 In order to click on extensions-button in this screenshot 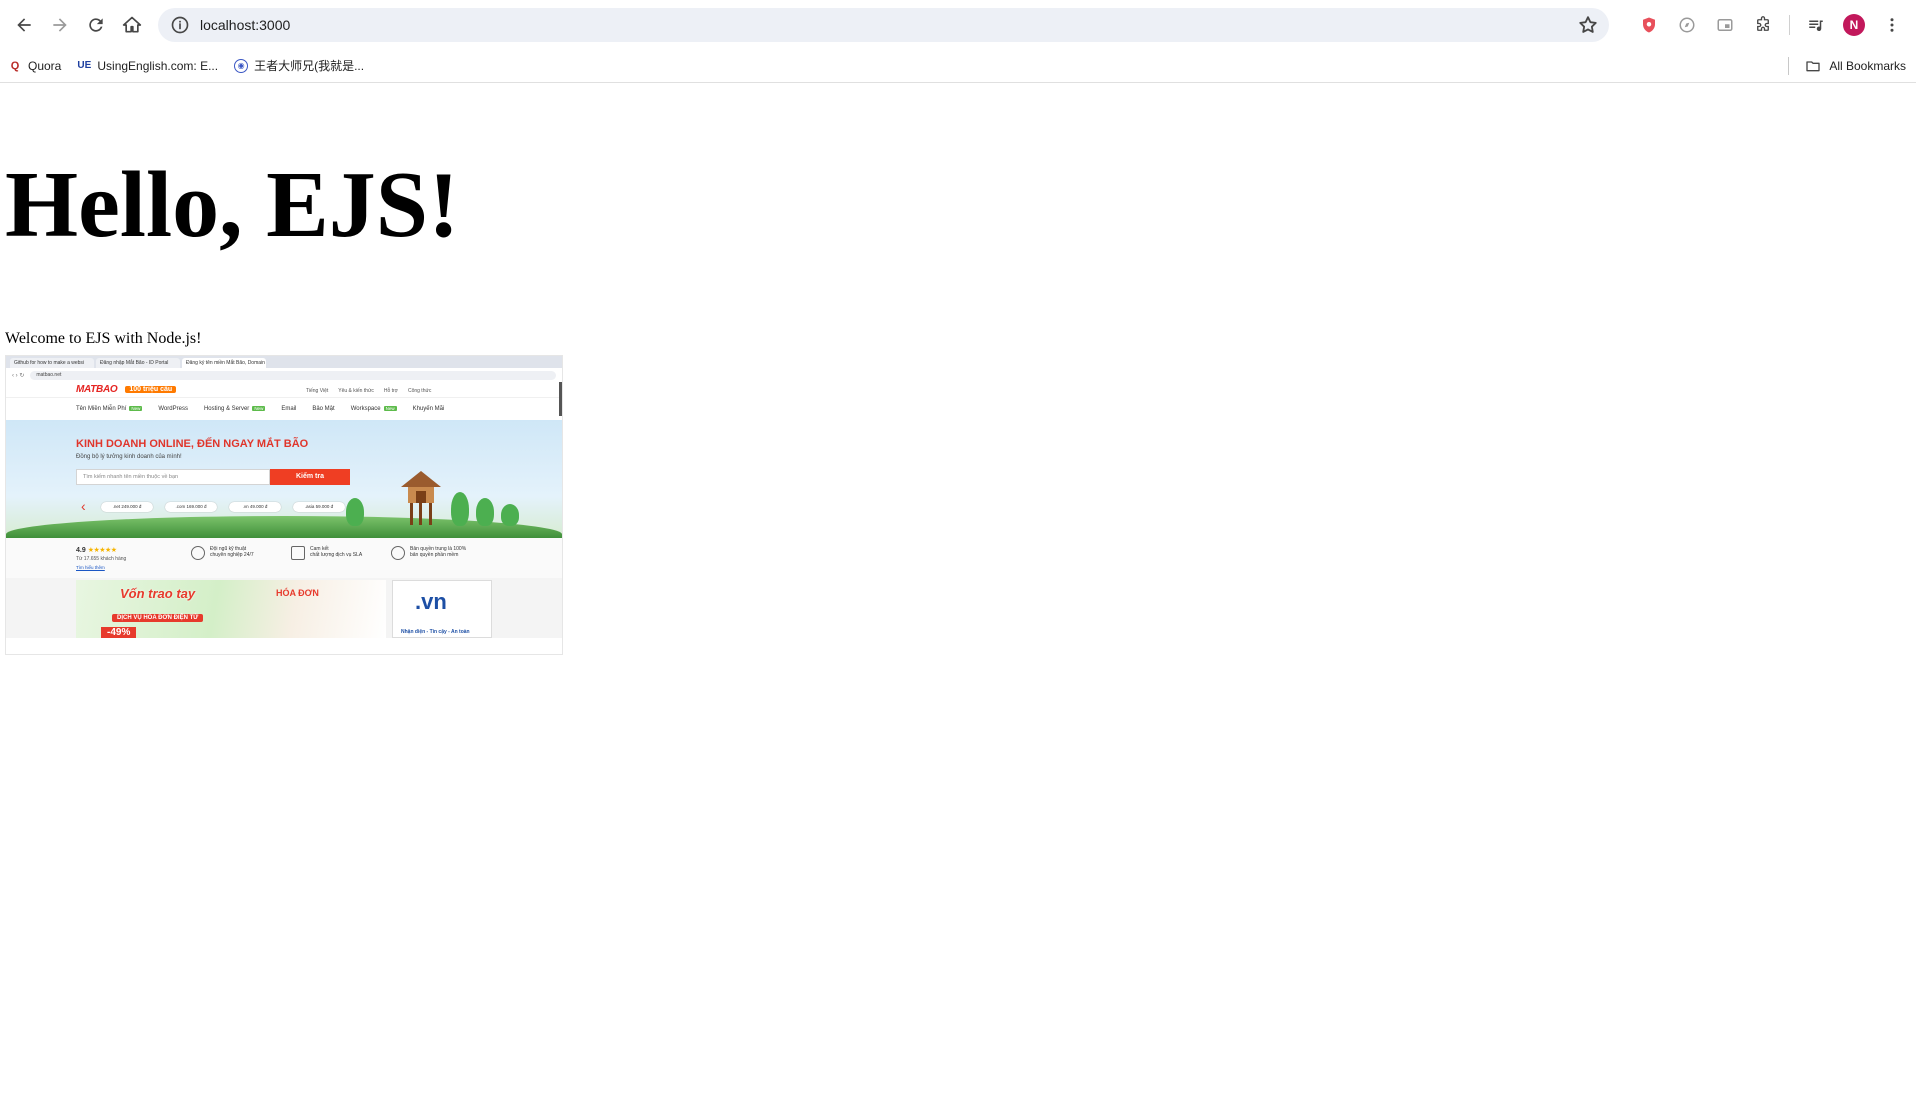, I will do `click(1763, 25)`.